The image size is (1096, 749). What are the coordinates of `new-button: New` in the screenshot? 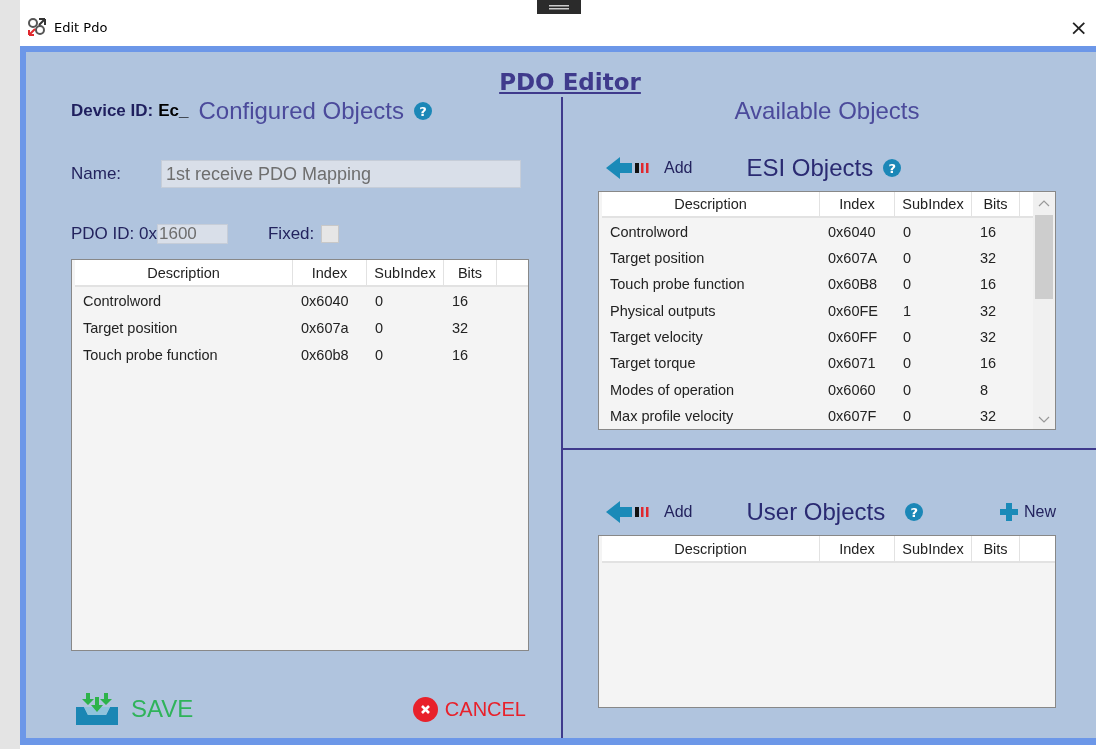 It's located at (1028, 512).